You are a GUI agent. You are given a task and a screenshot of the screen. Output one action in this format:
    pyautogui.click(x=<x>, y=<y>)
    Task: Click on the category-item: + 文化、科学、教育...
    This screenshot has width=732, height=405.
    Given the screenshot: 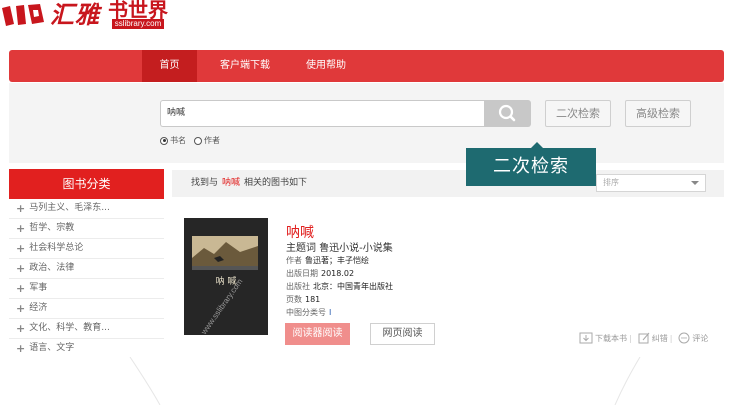 What is the action you would take?
    pyautogui.click(x=86, y=329)
    